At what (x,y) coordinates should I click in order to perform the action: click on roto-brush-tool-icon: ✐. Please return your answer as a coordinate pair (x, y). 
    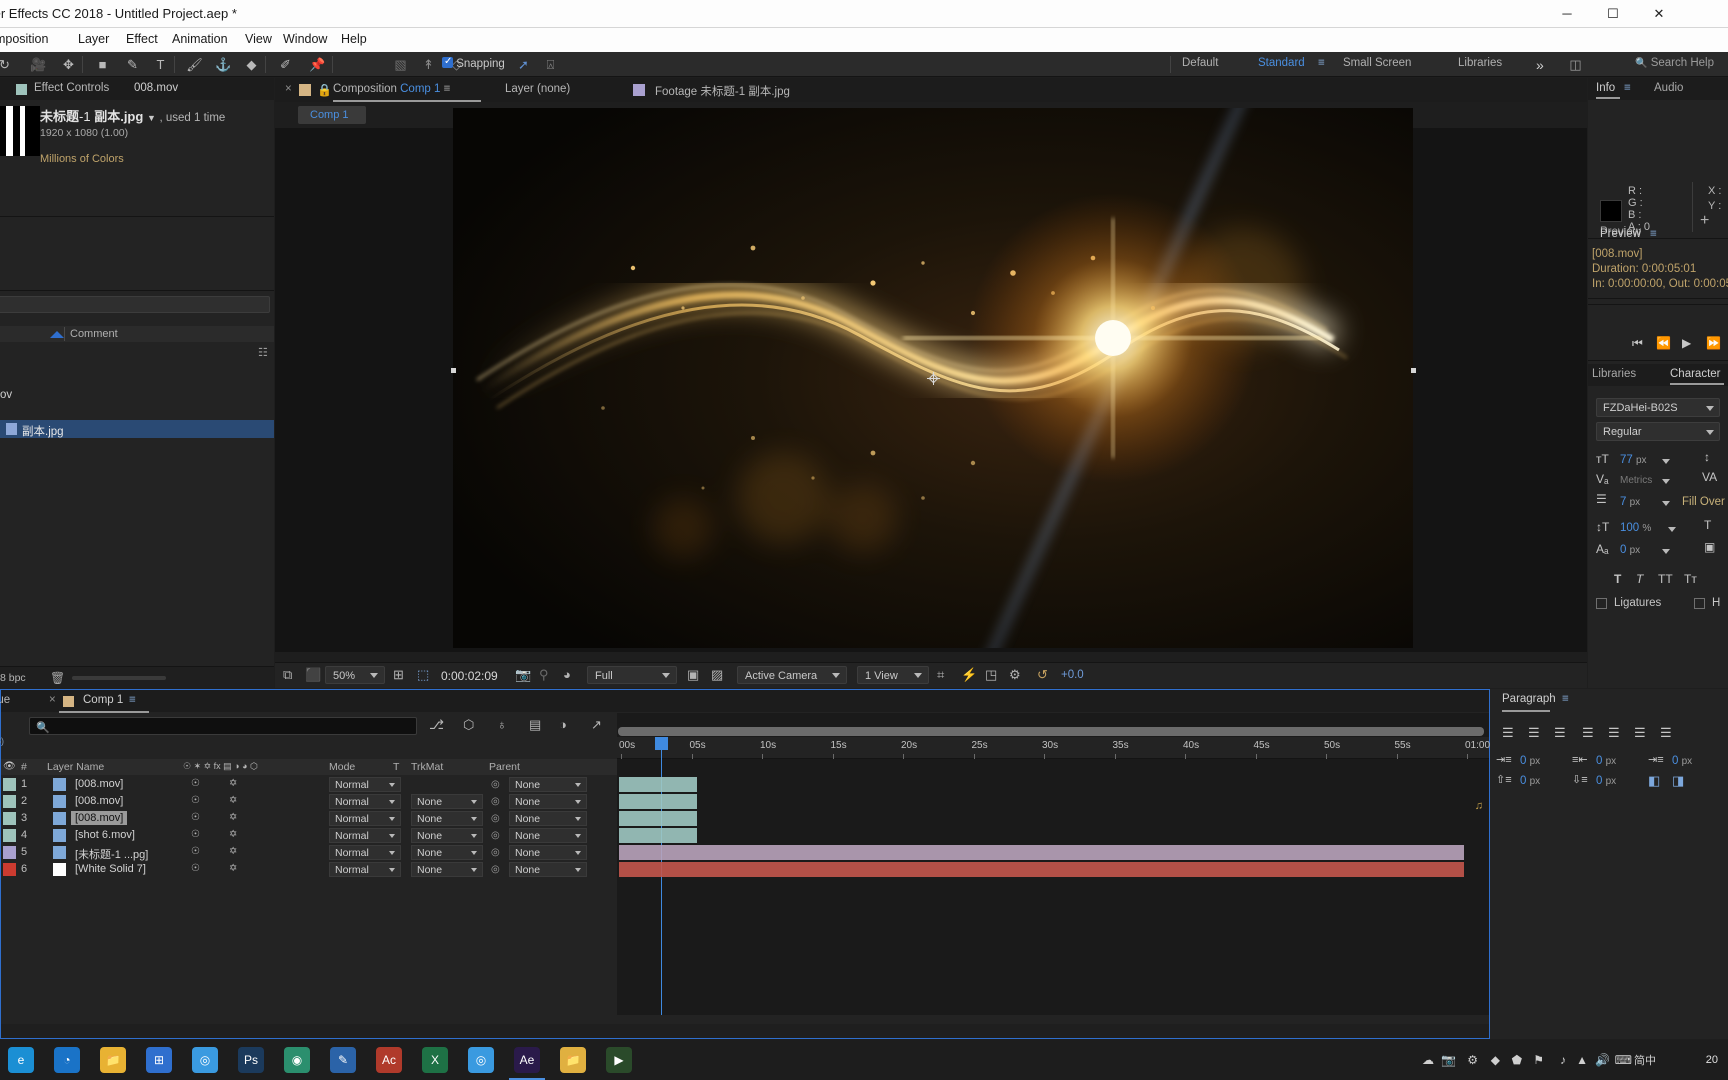
    Looking at the image, I should click on (285, 64).